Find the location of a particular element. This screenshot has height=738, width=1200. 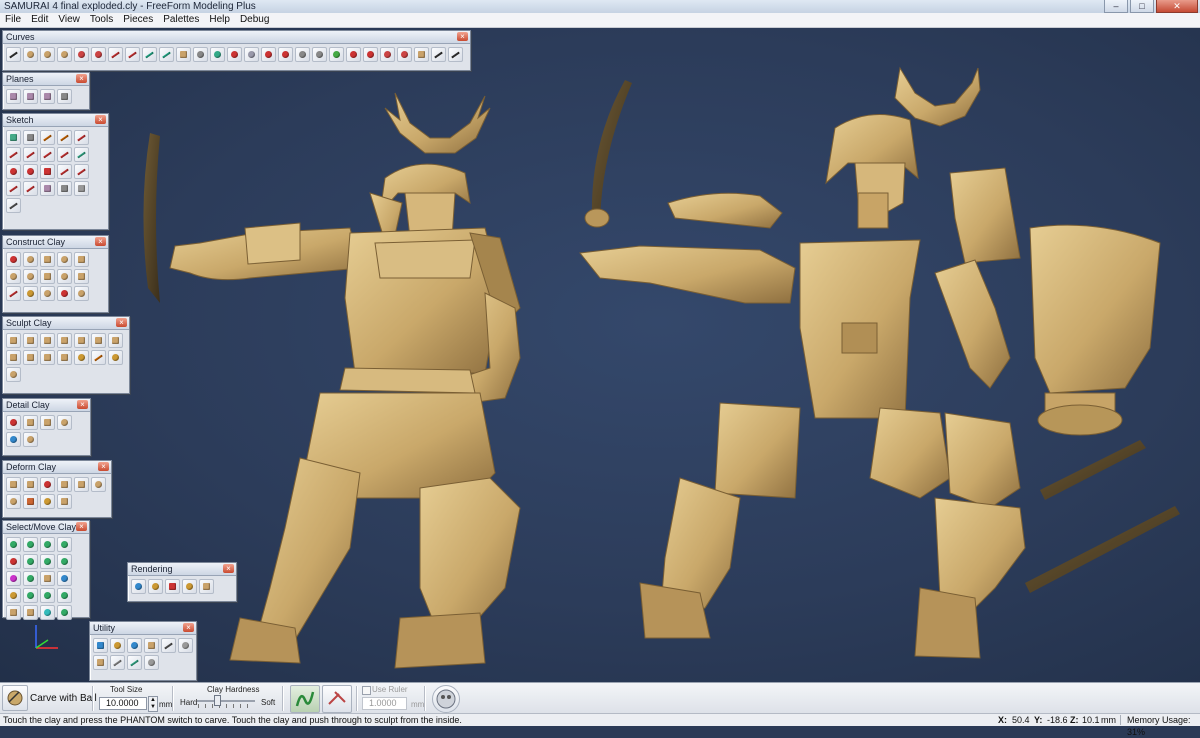

palette-planes: Planes × is located at coordinates (46, 91).